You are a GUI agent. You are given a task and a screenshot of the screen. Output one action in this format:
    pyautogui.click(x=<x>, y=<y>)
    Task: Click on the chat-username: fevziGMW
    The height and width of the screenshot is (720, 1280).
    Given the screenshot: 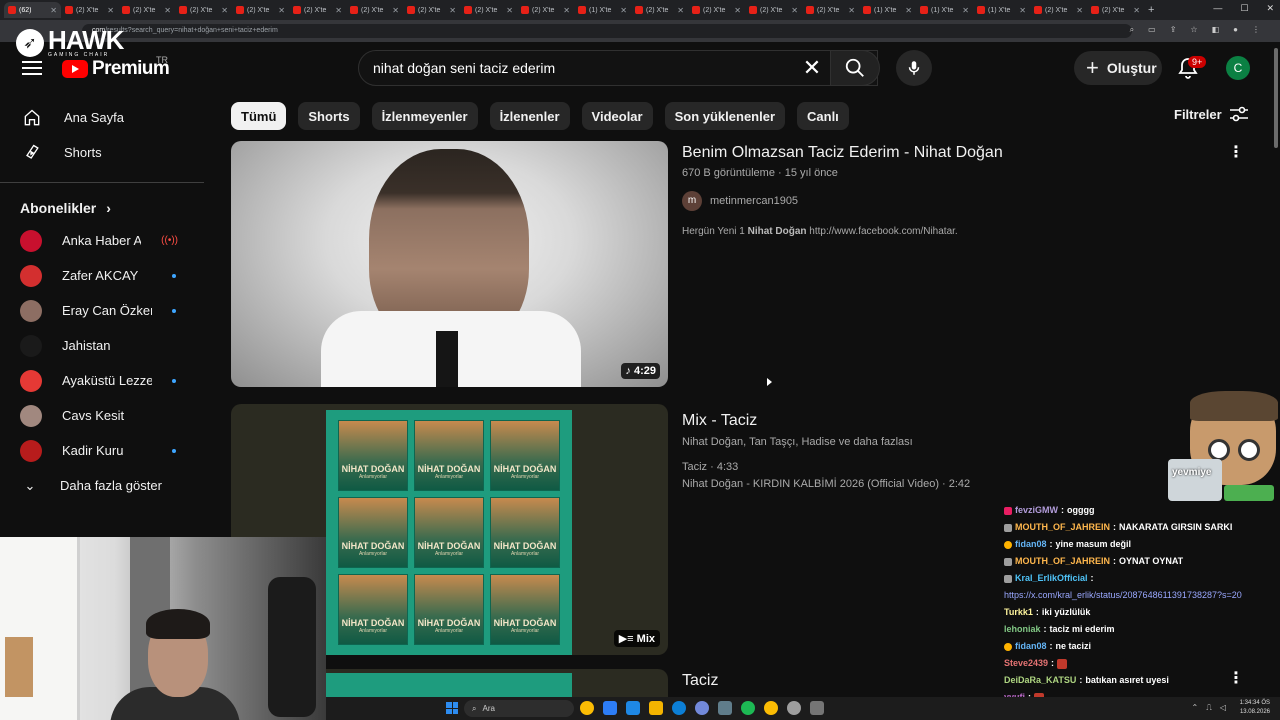 What is the action you would take?
    pyautogui.click(x=1036, y=510)
    